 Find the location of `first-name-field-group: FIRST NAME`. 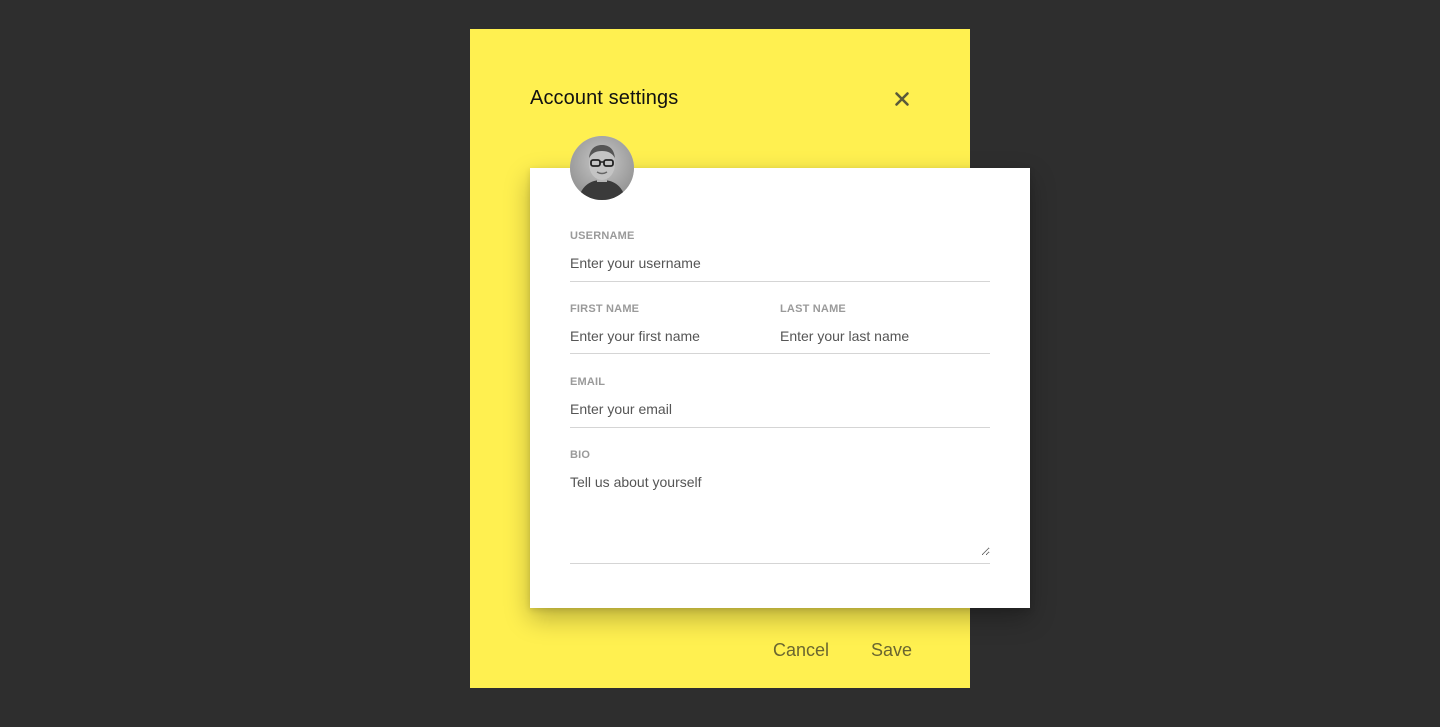

first-name-field-group: FIRST NAME is located at coordinates (675, 328).